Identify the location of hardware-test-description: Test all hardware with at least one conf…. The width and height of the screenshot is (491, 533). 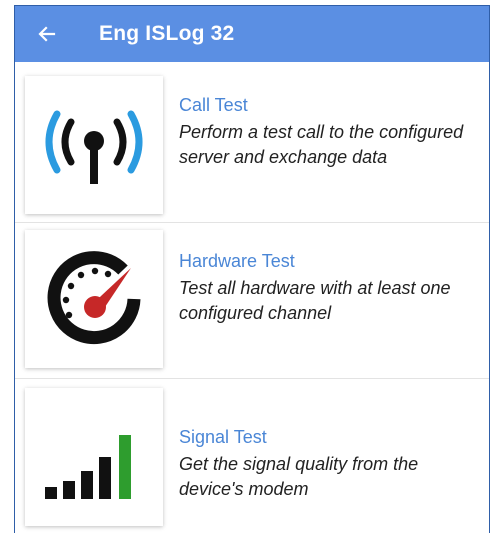
(315, 300).